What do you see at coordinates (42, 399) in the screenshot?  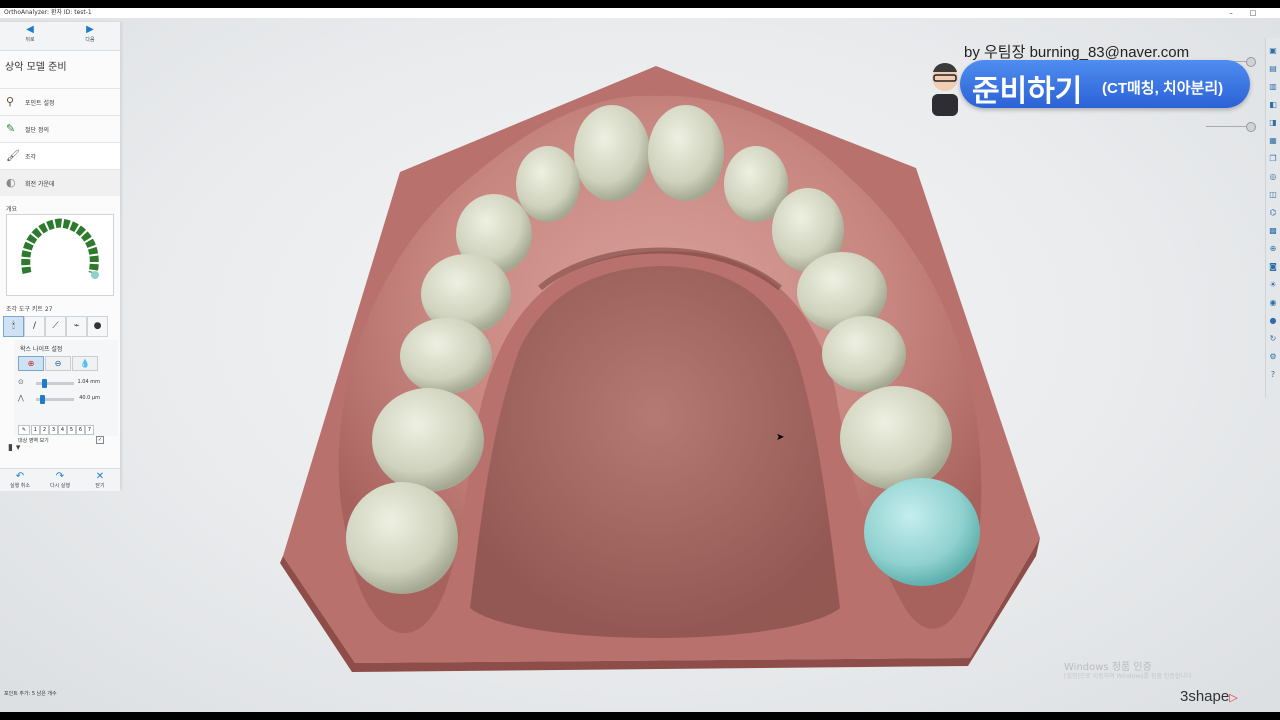 I see `angle-slider-knob` at bounding box center [42, 399].